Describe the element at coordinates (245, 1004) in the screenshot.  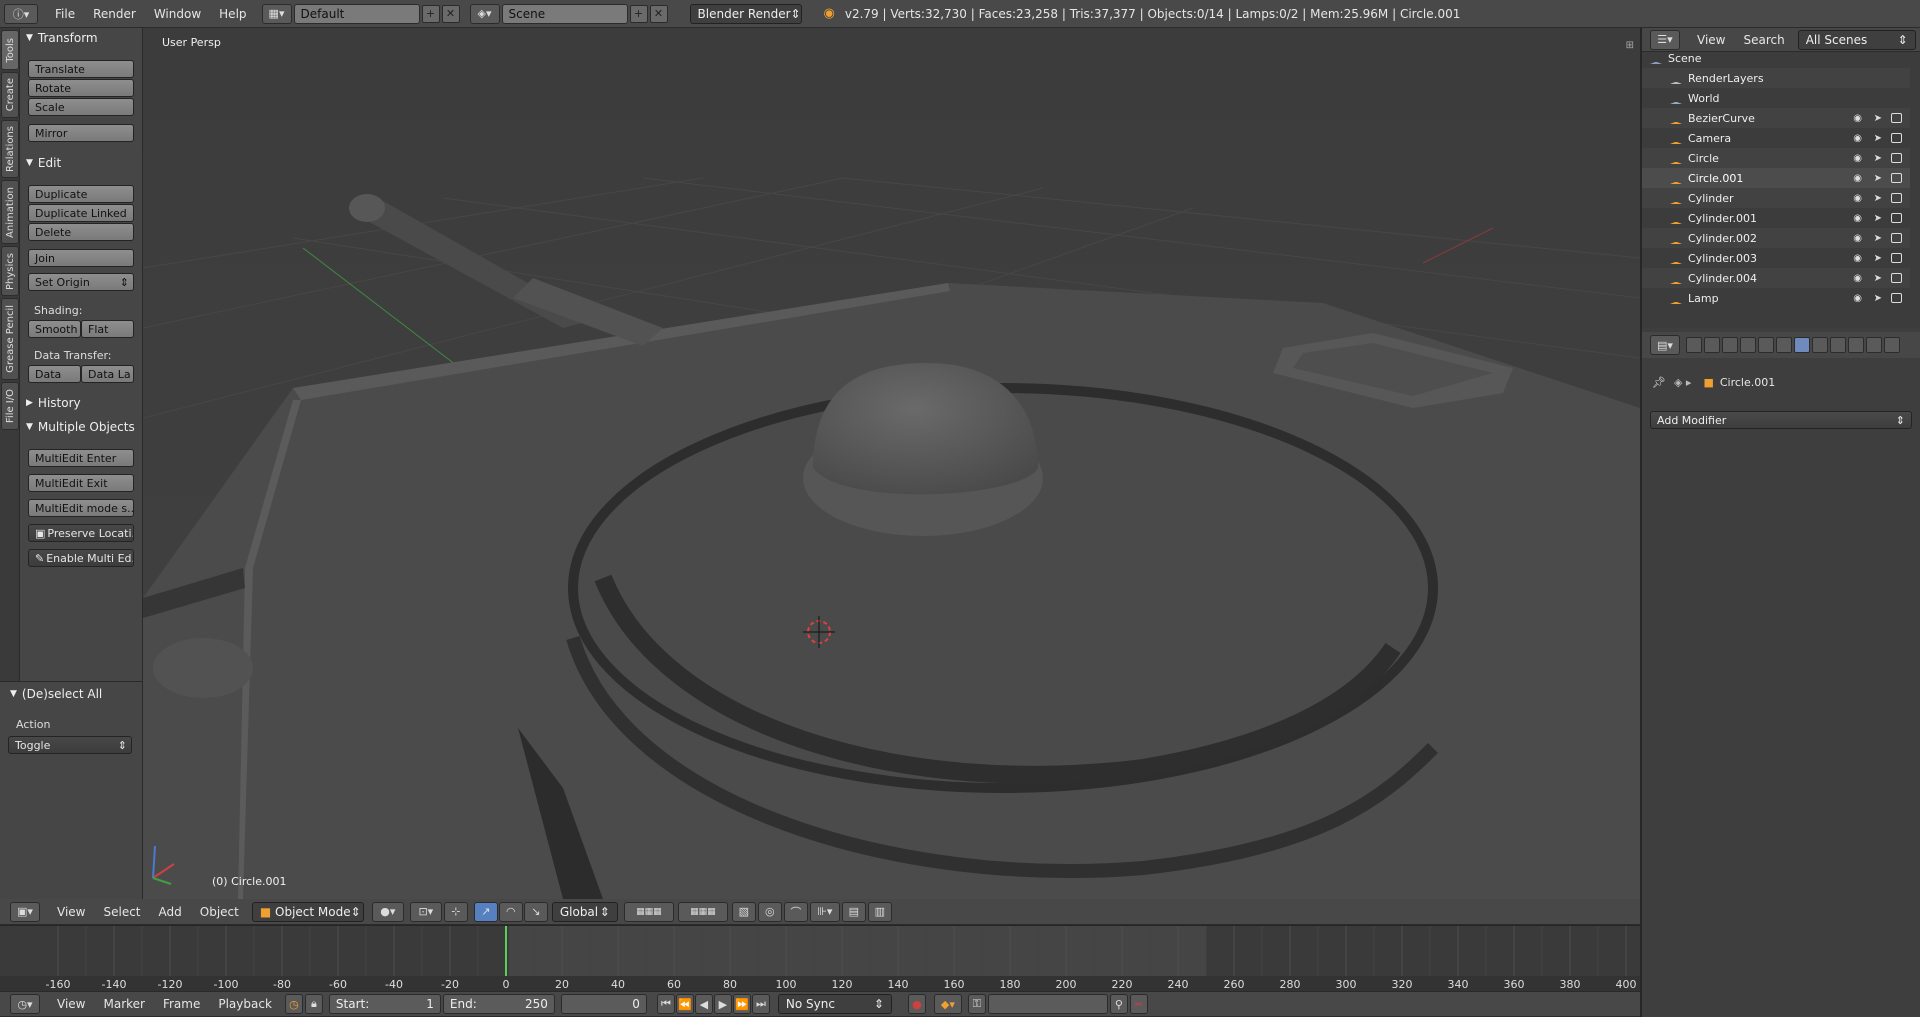
I see `menu-playback: Playback` at that location.